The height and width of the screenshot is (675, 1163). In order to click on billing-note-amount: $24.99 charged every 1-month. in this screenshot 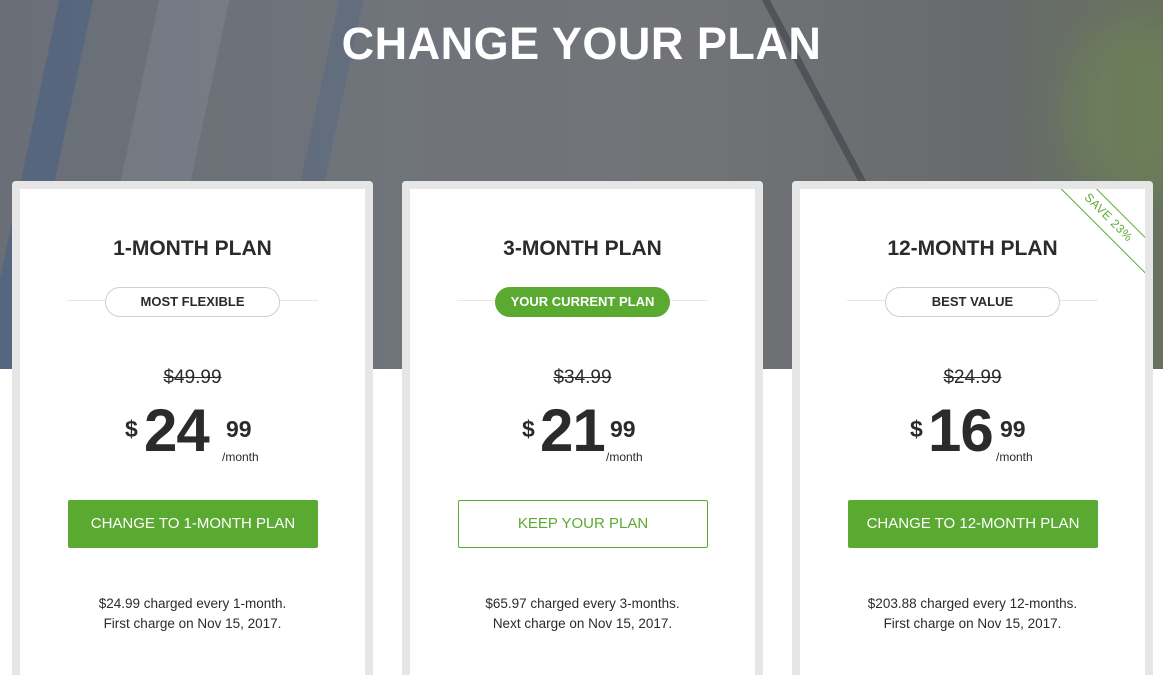, I will do `click(192, 603)`.